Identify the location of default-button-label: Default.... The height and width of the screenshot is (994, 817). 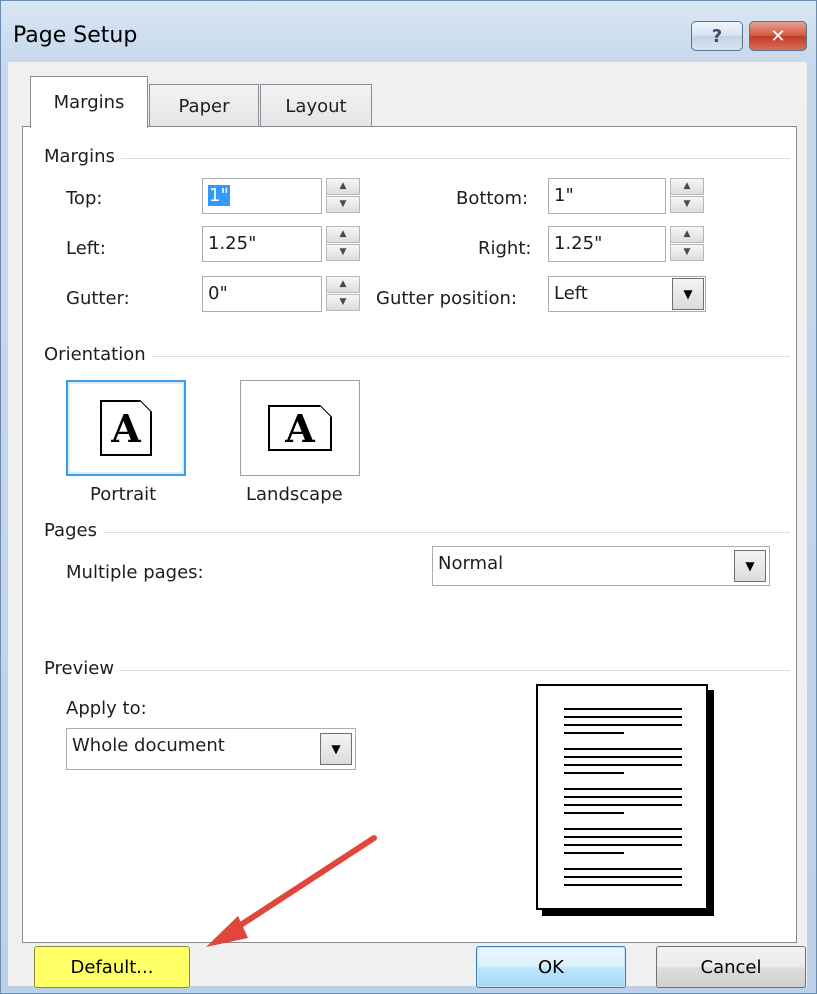
(112, 967).